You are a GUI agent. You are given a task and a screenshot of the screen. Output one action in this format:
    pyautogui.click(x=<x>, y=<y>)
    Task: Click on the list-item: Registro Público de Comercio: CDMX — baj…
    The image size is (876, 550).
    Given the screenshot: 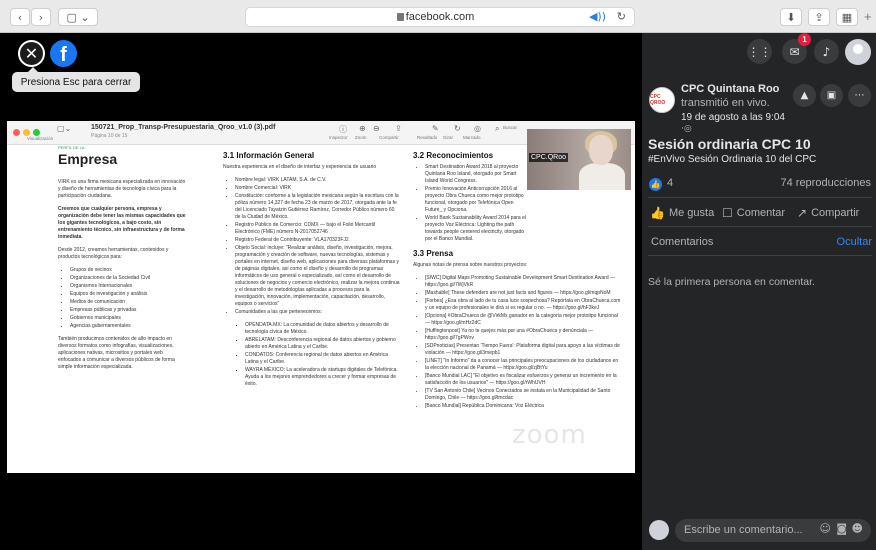 What is the action you would take?
    pyautogui.click(x=318, y=229)
    